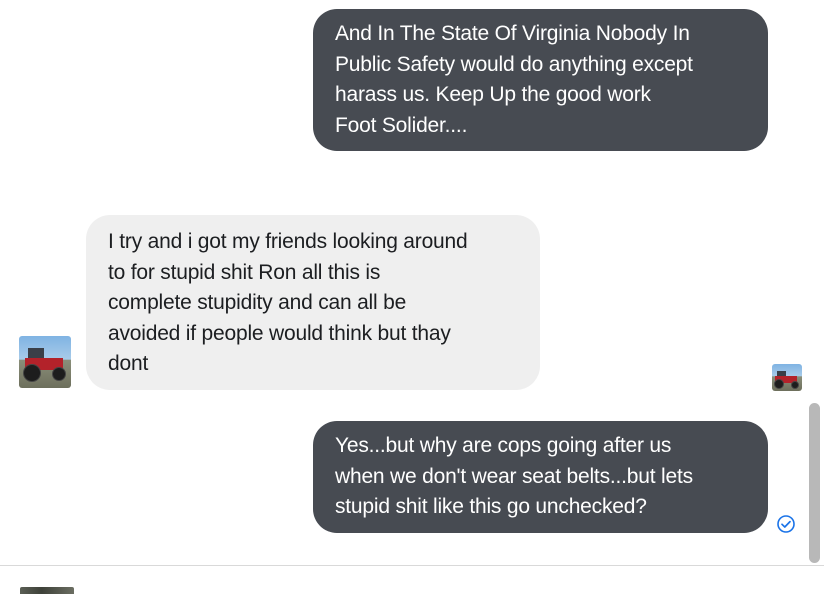  Describe the element at coordinates (45, 362) in the screenshot. I see `contact-avatar` at that location.